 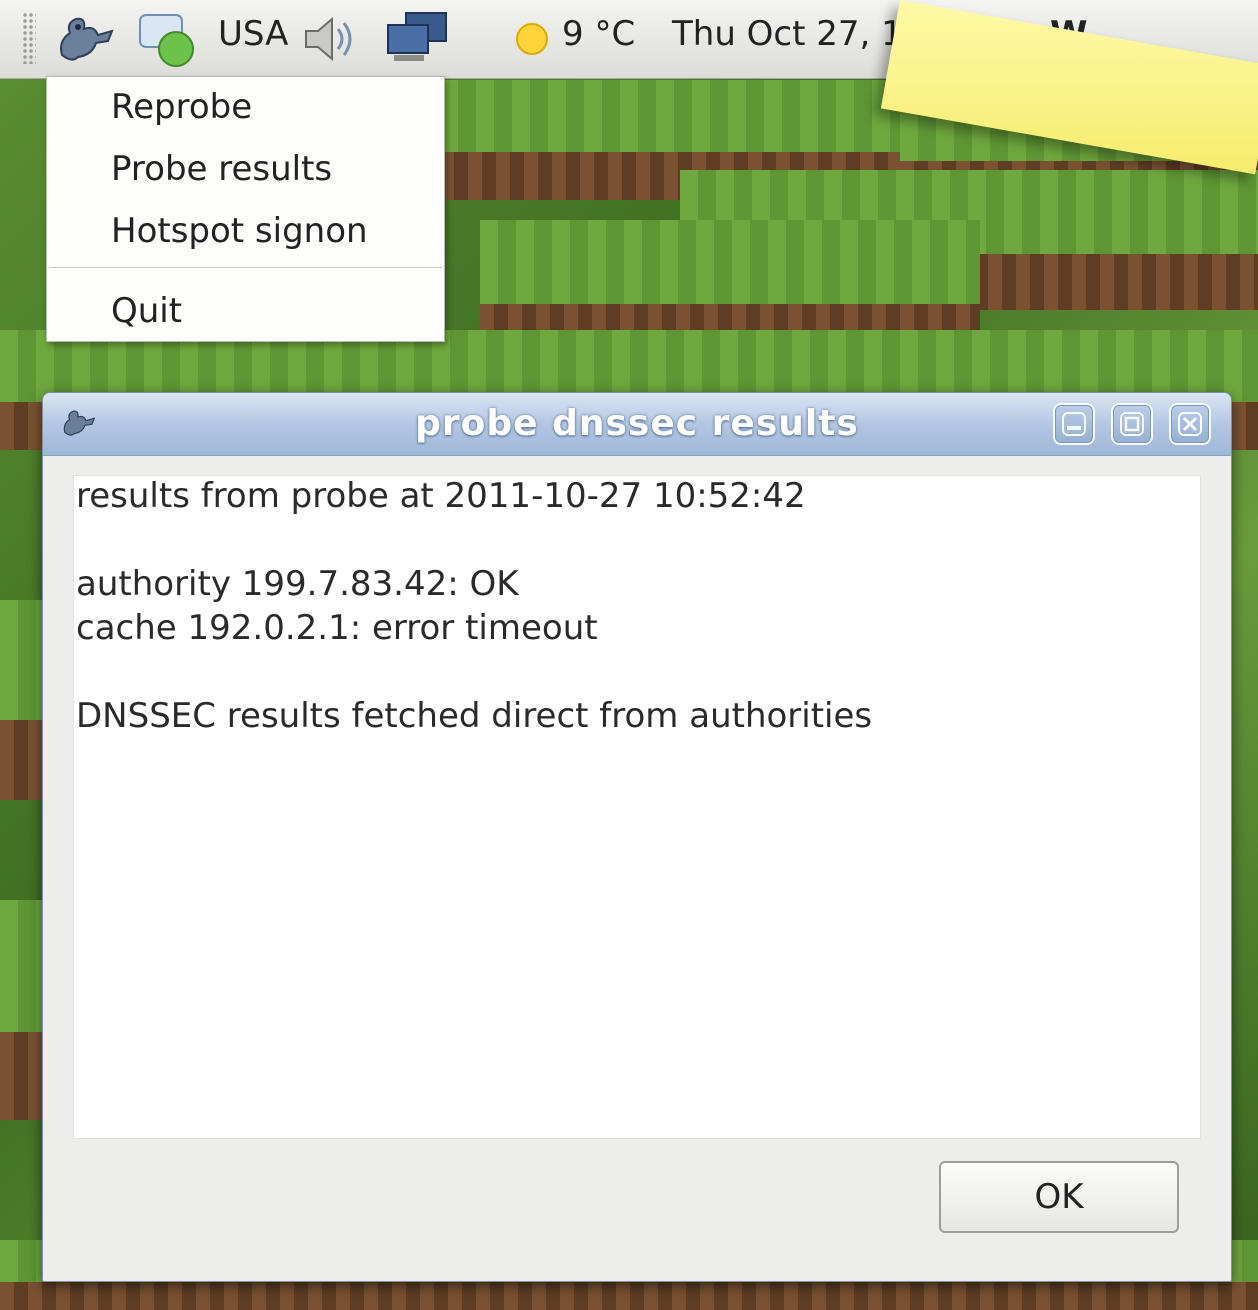 I want to click on dnssec-monitor-icon, so click(x=86, y=39).